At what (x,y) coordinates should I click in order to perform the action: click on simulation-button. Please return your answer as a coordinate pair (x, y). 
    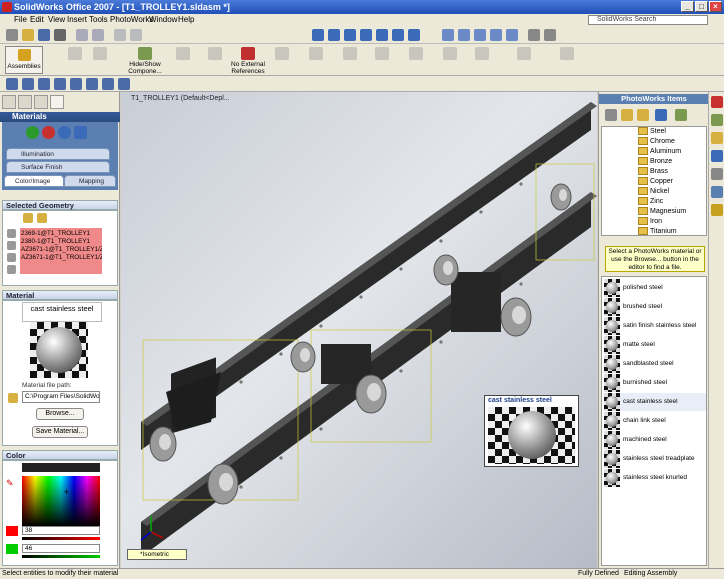
    Looking at the image, I should click on (567, 54).